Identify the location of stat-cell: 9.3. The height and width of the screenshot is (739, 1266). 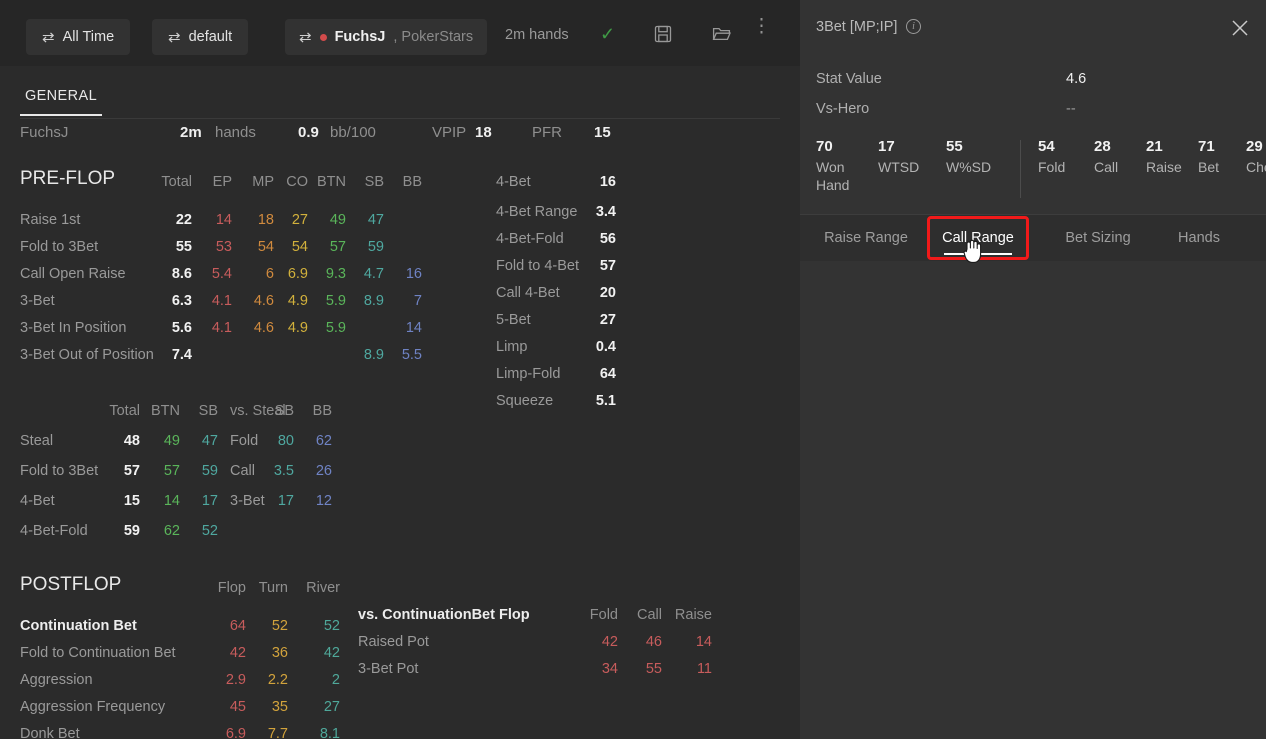
(335, 274).